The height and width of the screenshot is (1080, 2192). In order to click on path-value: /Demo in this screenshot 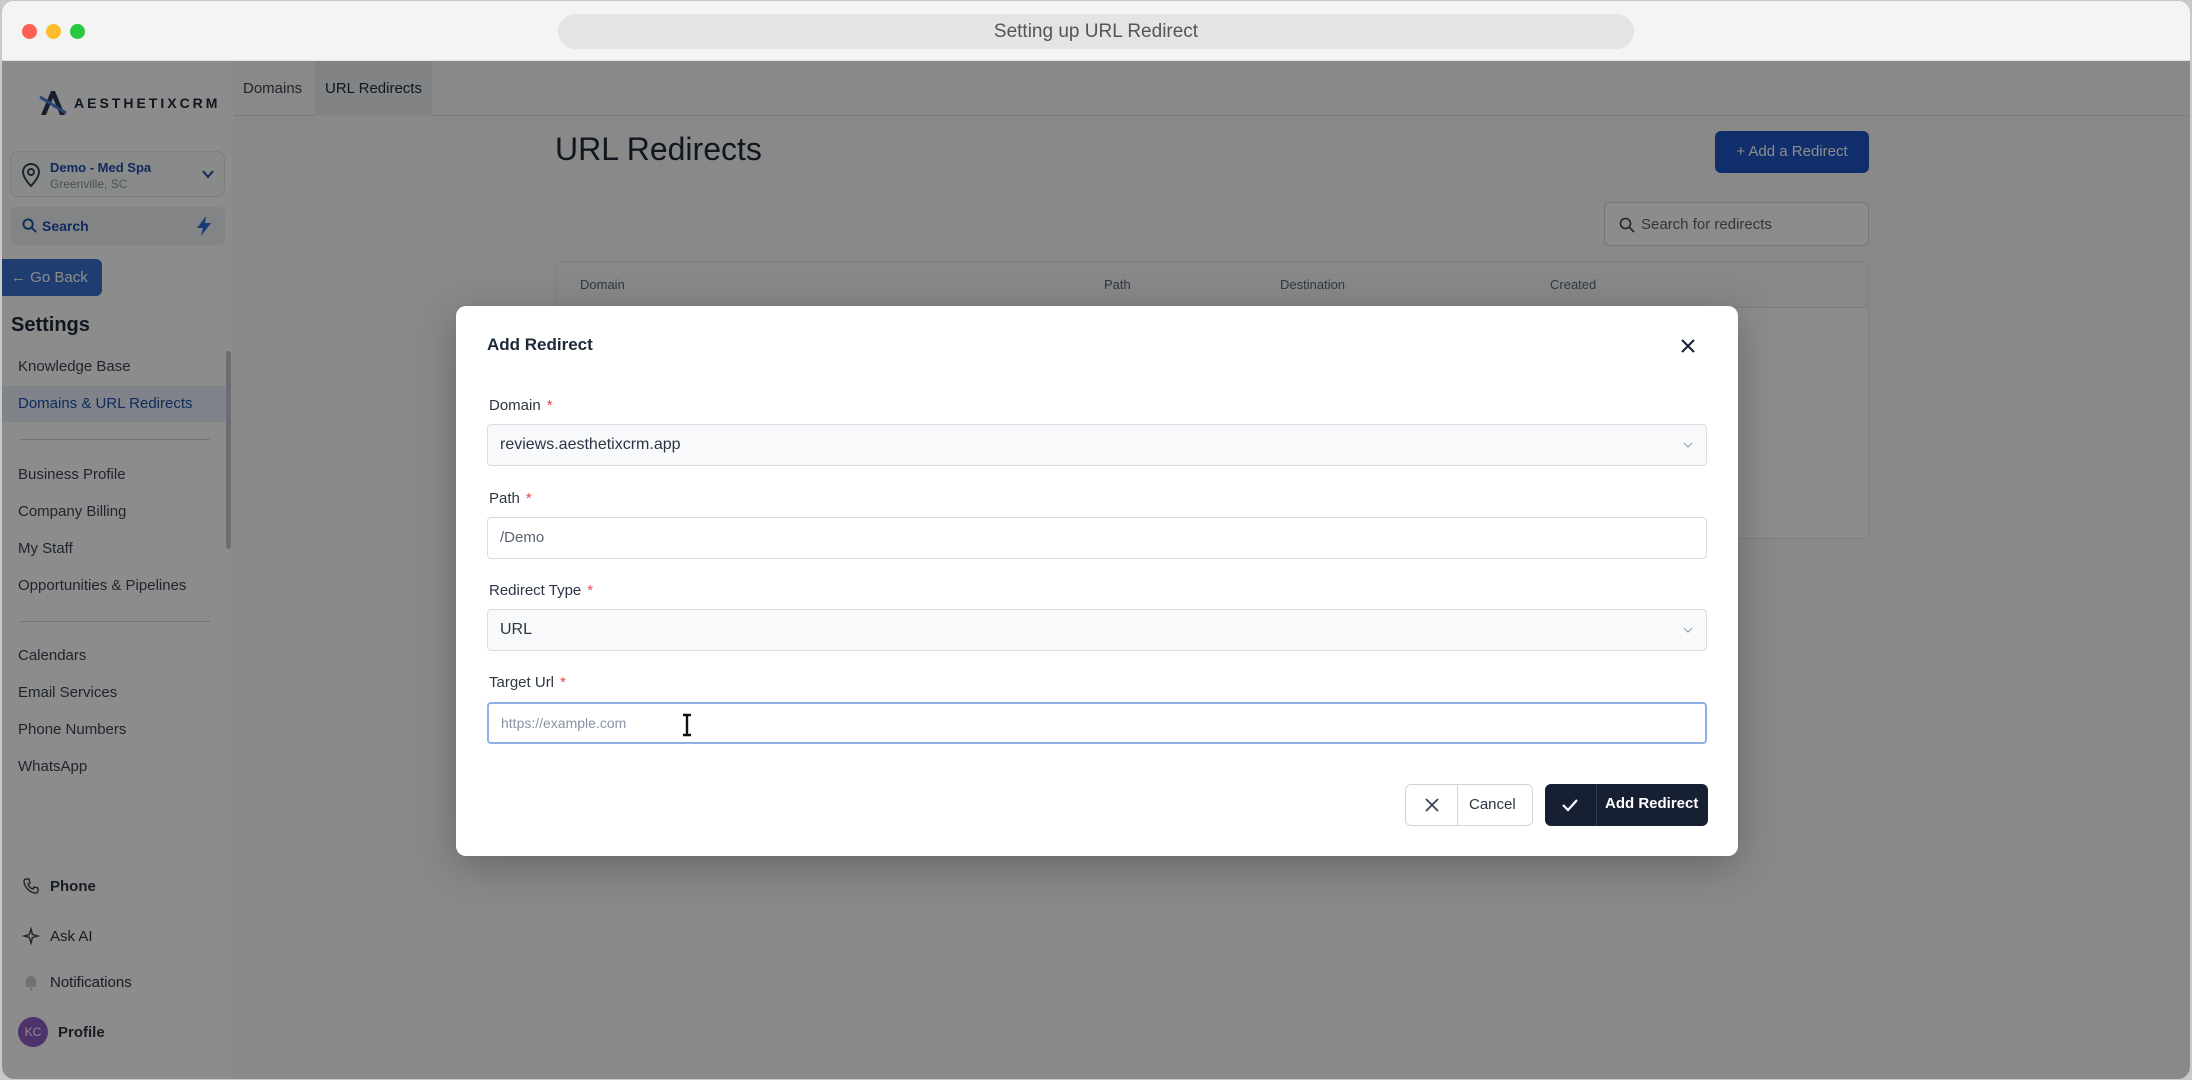, I will do `click(522, 537)`.